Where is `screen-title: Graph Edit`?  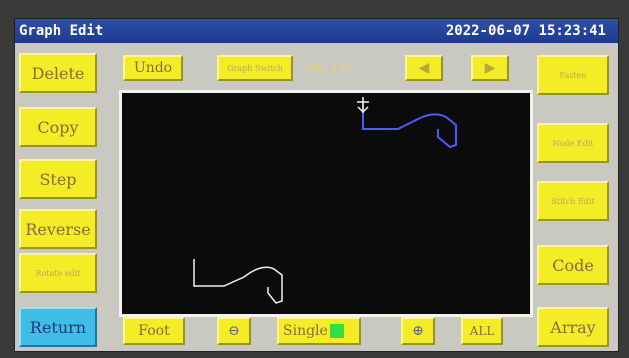 screen-title: Graph Edit is located at coordinates (61, 31).